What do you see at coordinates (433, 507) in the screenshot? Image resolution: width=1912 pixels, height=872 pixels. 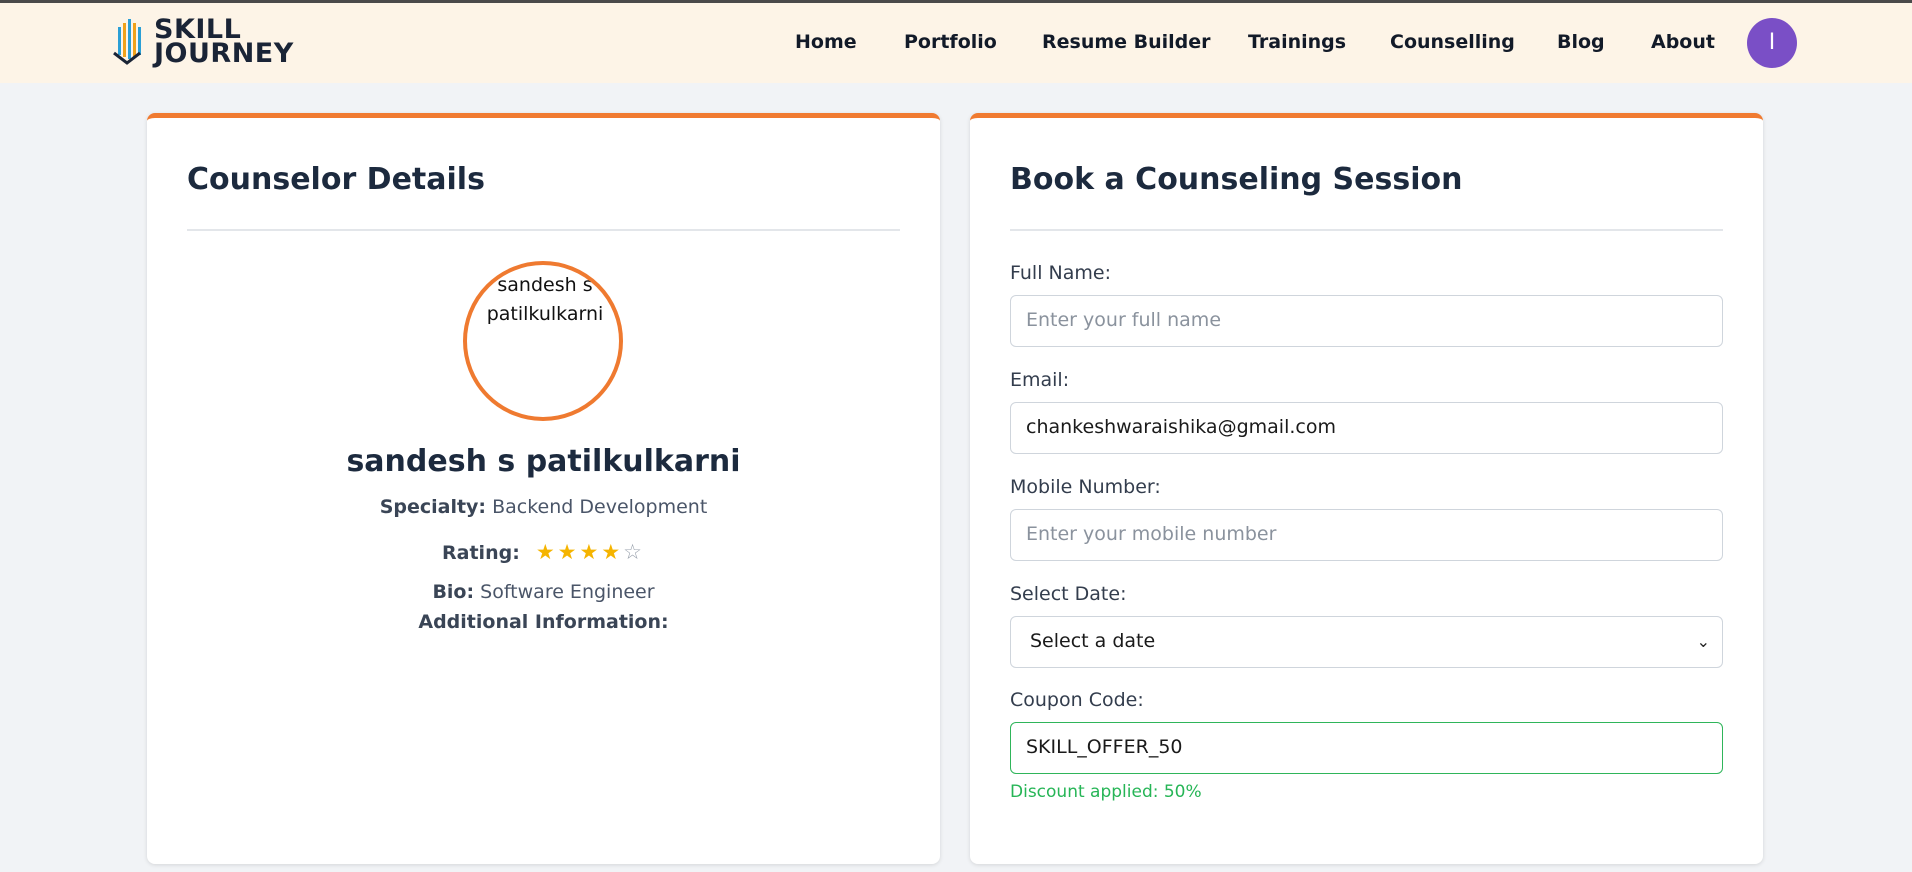 I see `specialty-label: Specialty:` at bounding box center [433, 507].